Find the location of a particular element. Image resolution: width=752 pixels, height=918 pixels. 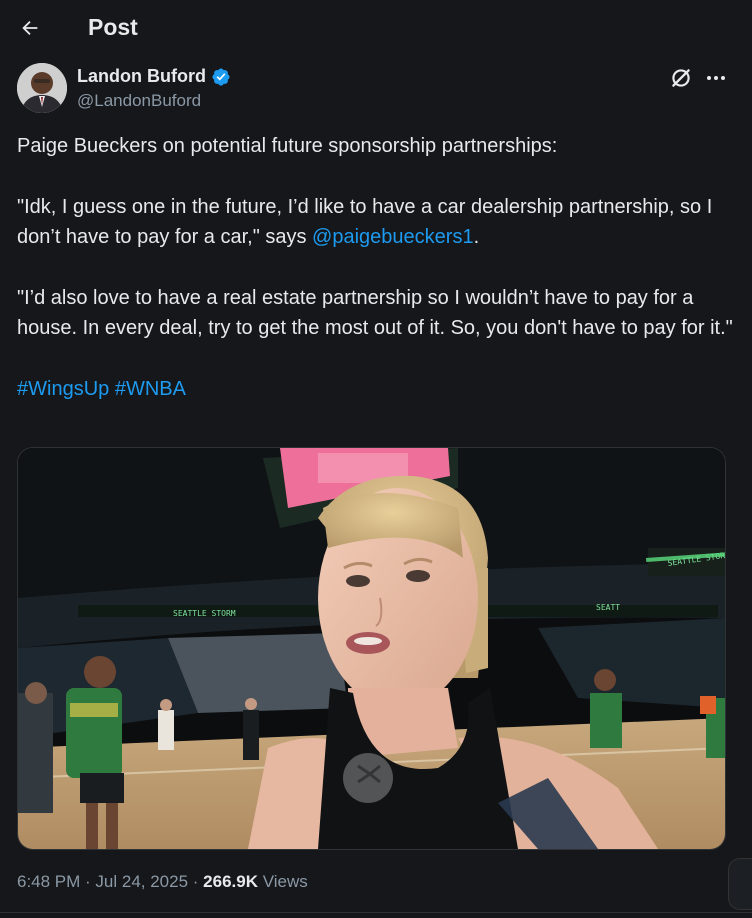

views-label: Views is located at coordinates (283, 881).